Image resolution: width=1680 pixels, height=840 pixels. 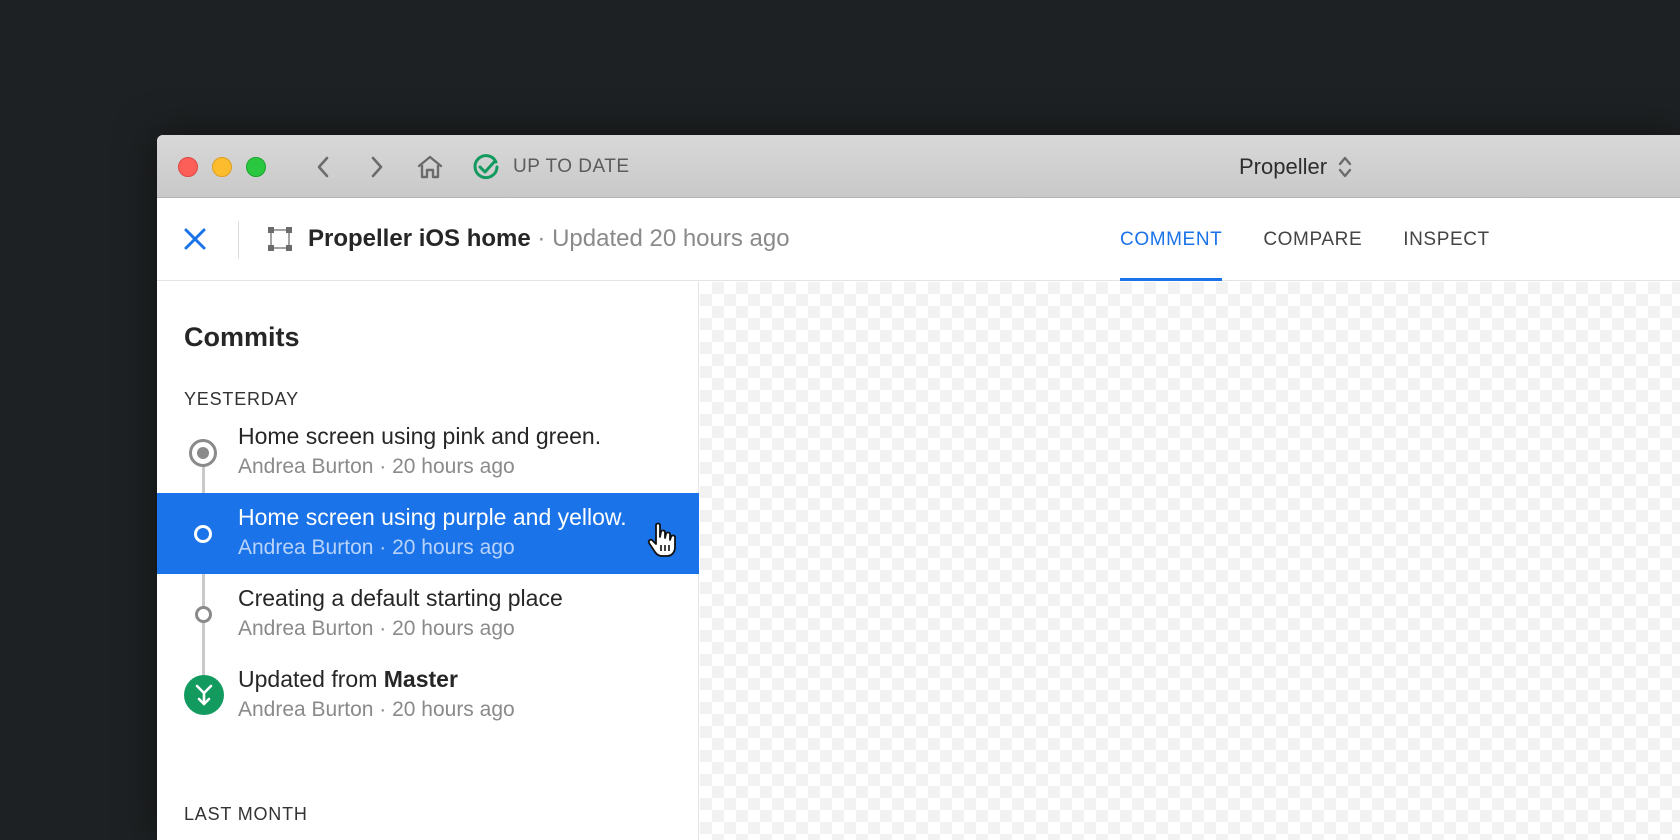 I want to click on document-name: Propeller iOS home, so click(x=419, y=238).